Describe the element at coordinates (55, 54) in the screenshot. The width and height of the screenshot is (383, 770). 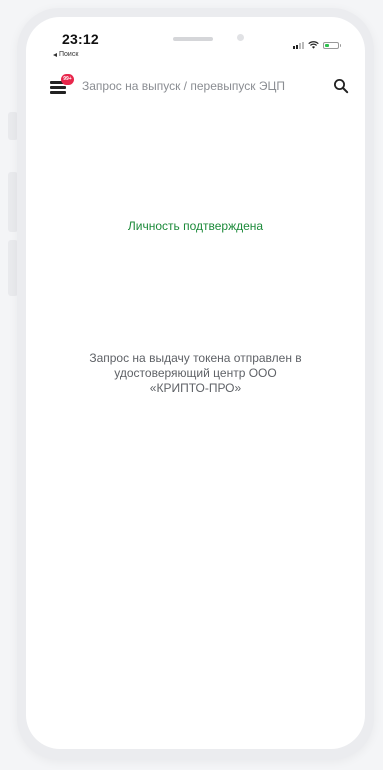
I see `back-arrow-icon` at that location.